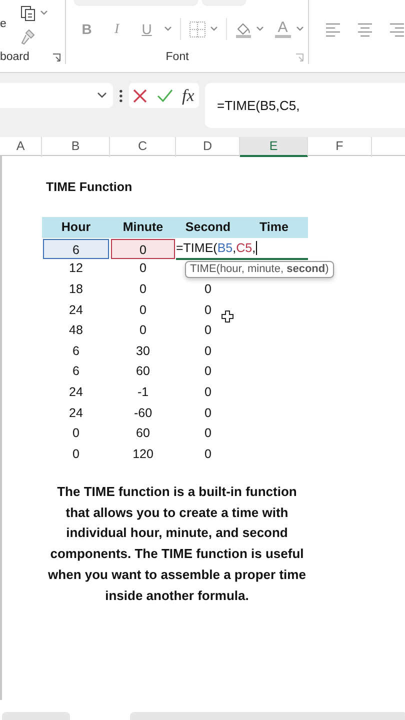 The height and width of the screenshot is (720, 405). Describe the element at coordinates (76, 269) in the screenshot. I see `table-cell-text: 12` at that location.